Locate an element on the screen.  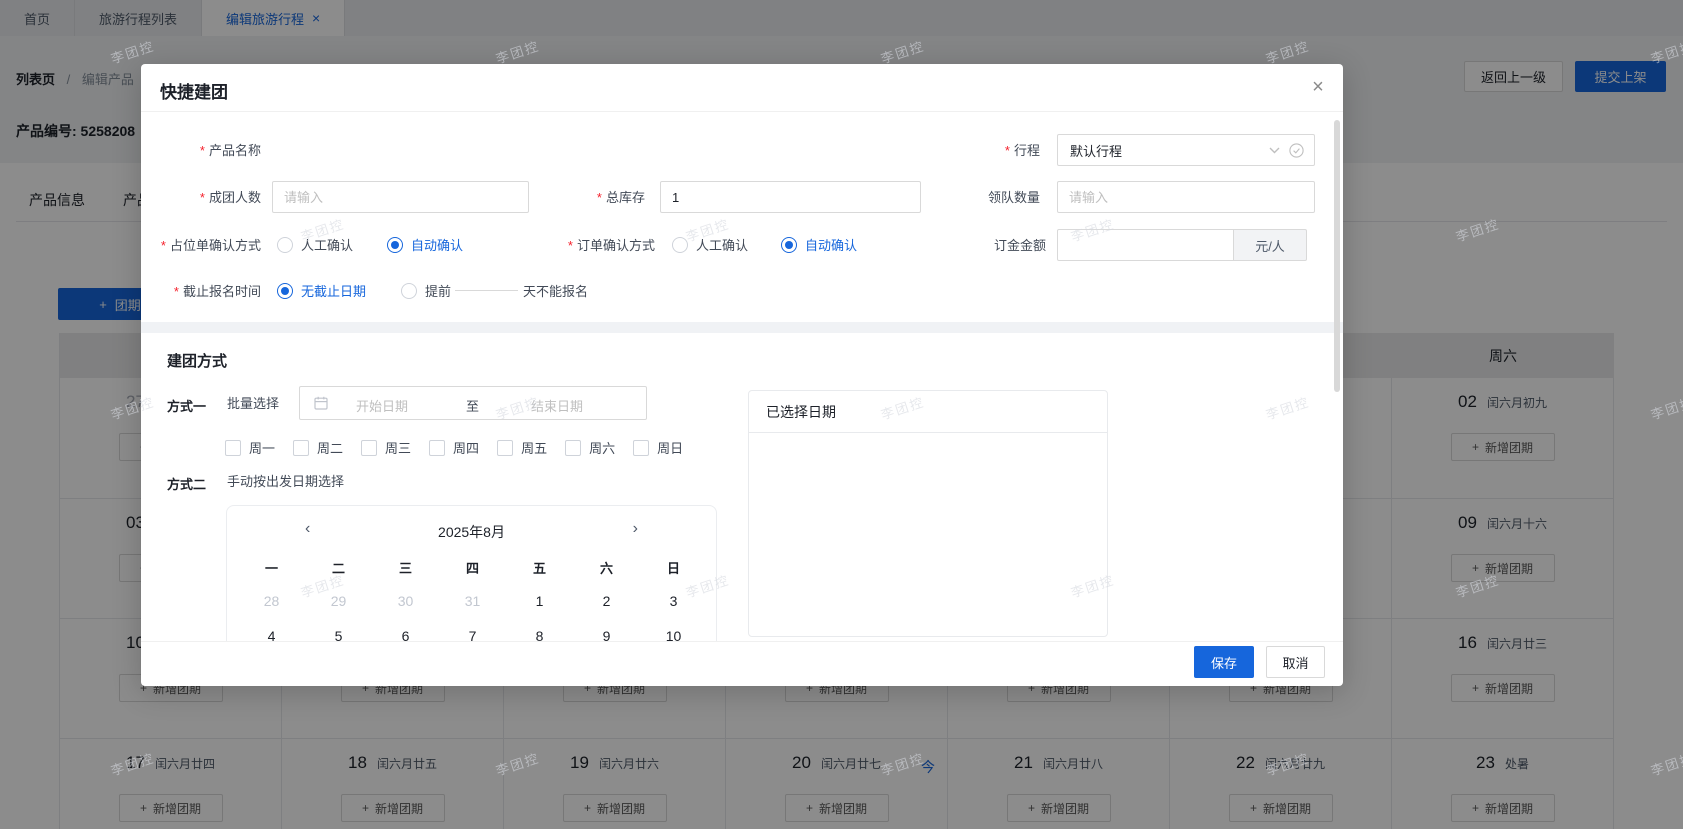
selected-dates-panel: 已选择日期 is located at coordinates (928, 513).